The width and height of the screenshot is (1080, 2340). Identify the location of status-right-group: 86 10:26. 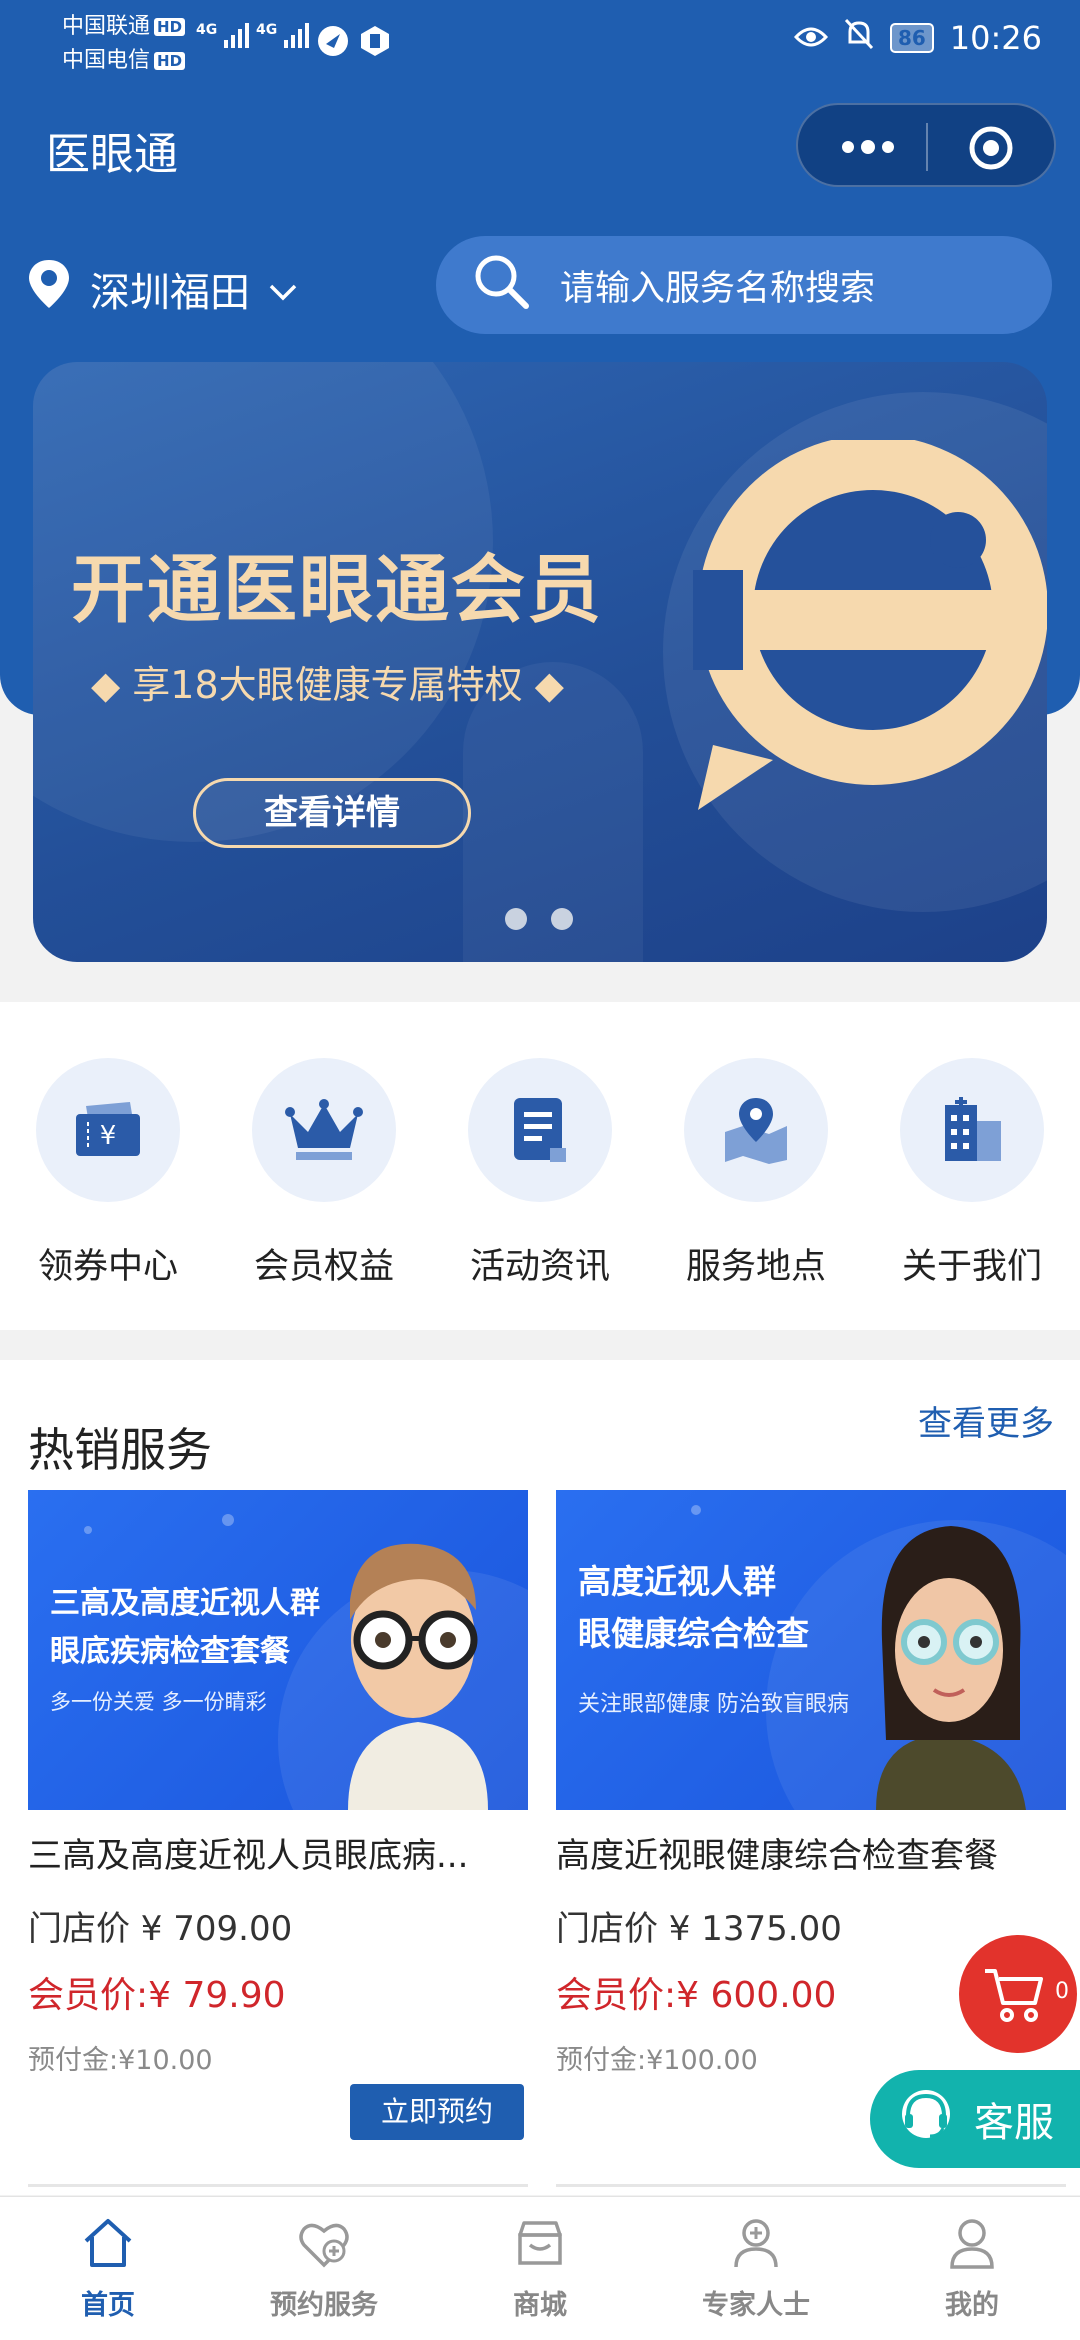
(917, 38).